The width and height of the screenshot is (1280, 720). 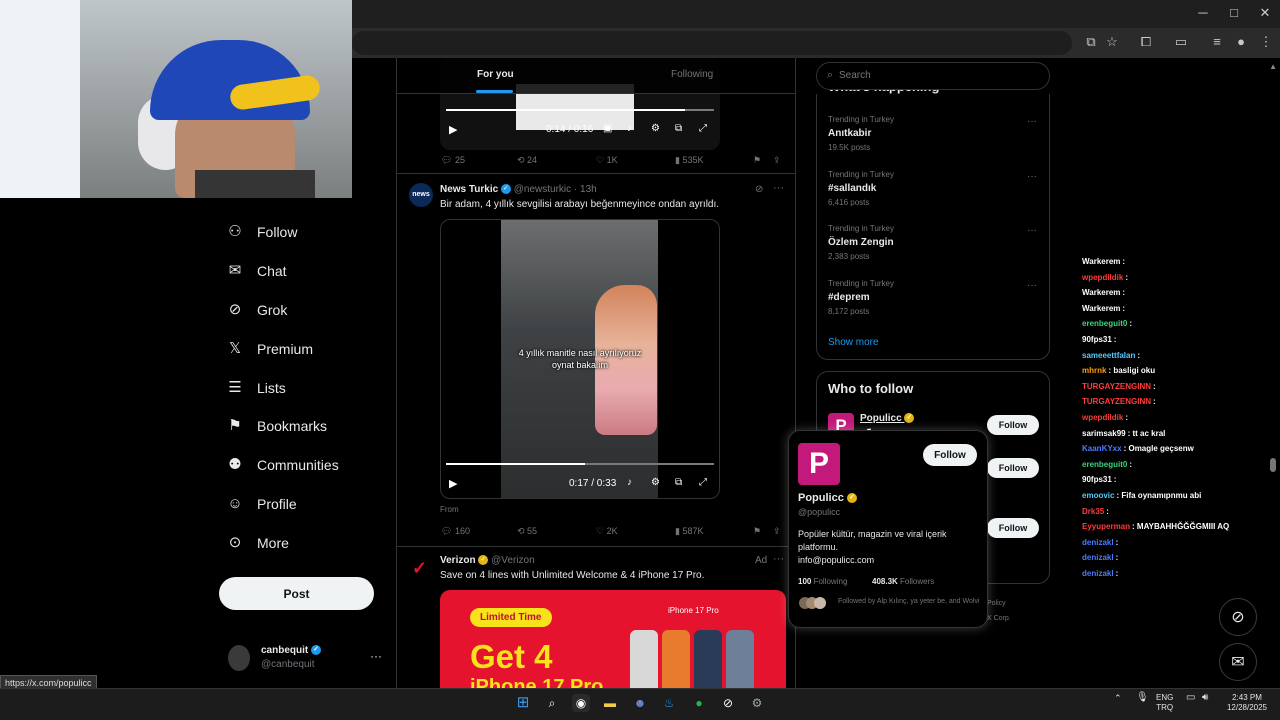 What do you see at coordinates (257, 310) in the screenshot?
I see `nav-item-grok: ⊘ Grok` at bounding box center [257, 310].